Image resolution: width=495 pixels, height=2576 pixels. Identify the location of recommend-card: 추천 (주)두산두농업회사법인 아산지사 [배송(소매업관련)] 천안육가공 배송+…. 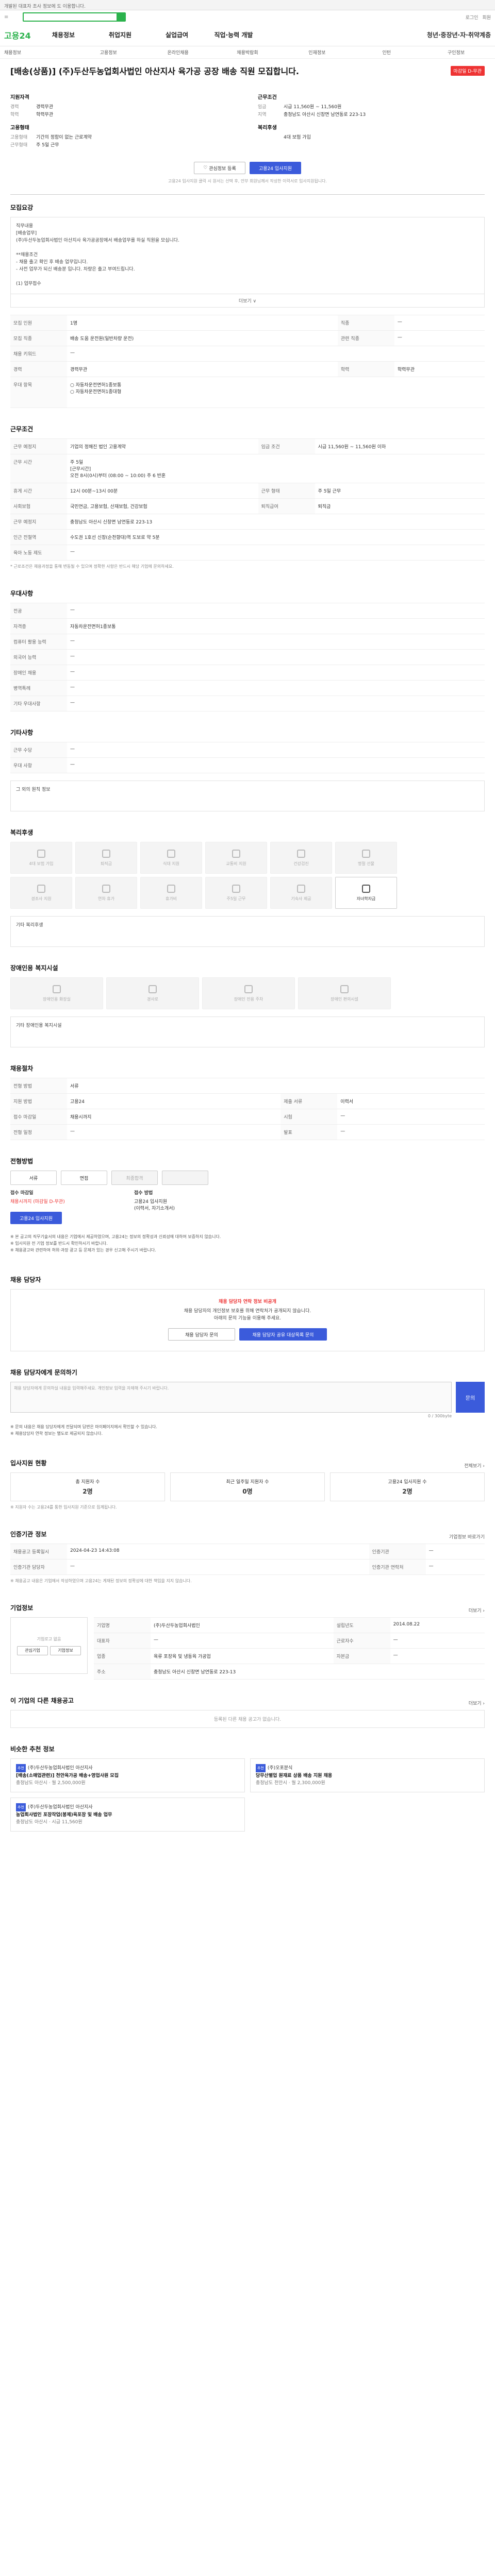
(127, 1775).